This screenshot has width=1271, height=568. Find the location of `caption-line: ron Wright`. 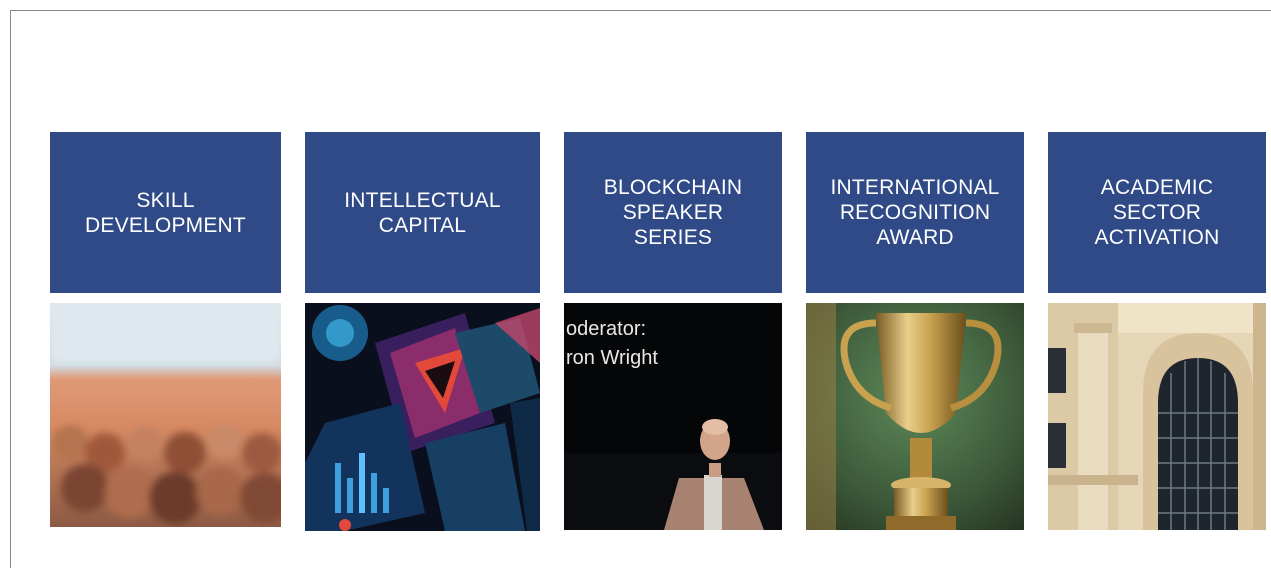

caption-line: ron Wright is located at coordinates (612, 358).